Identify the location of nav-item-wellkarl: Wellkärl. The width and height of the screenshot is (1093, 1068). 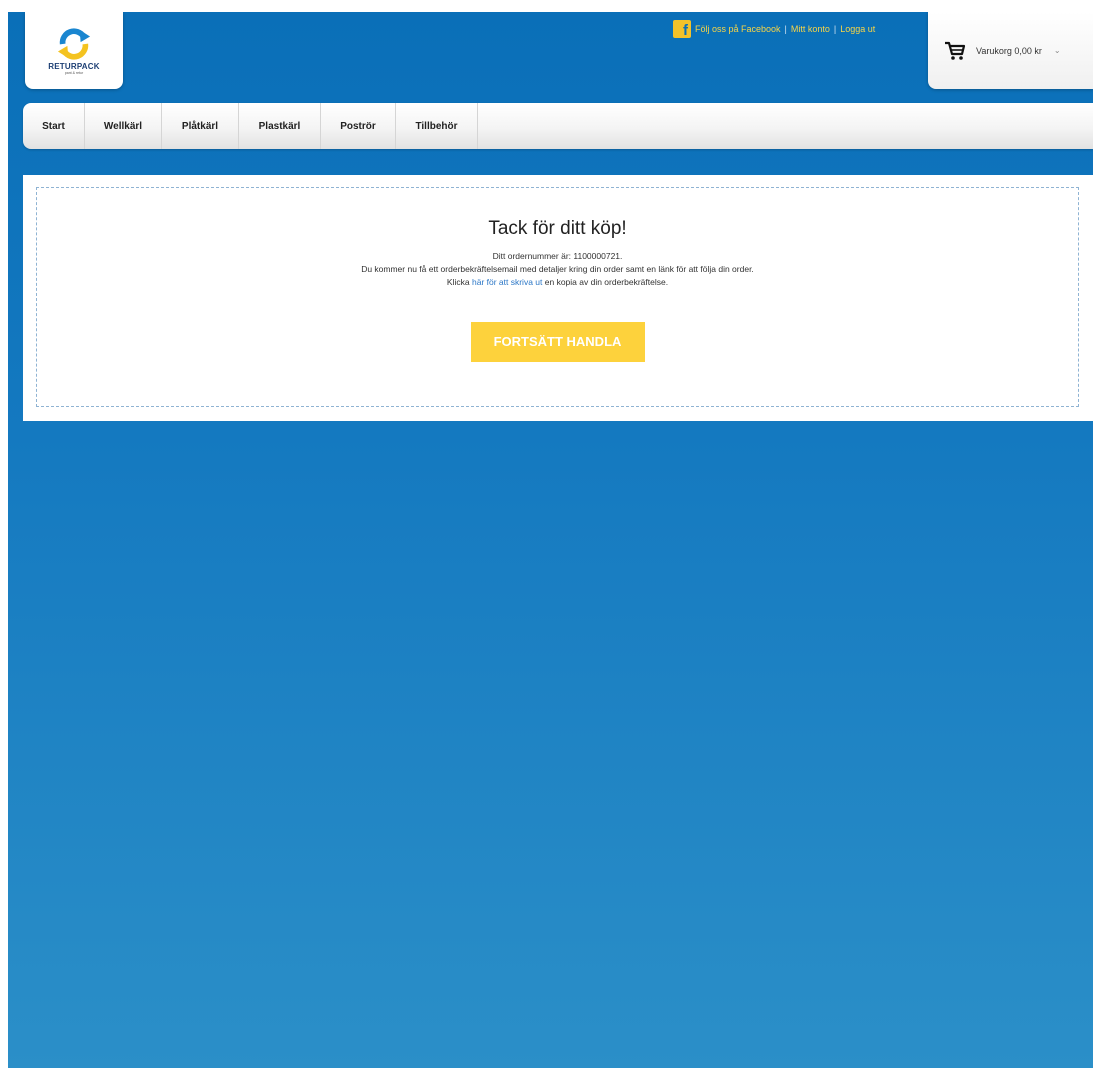
(123, 126).